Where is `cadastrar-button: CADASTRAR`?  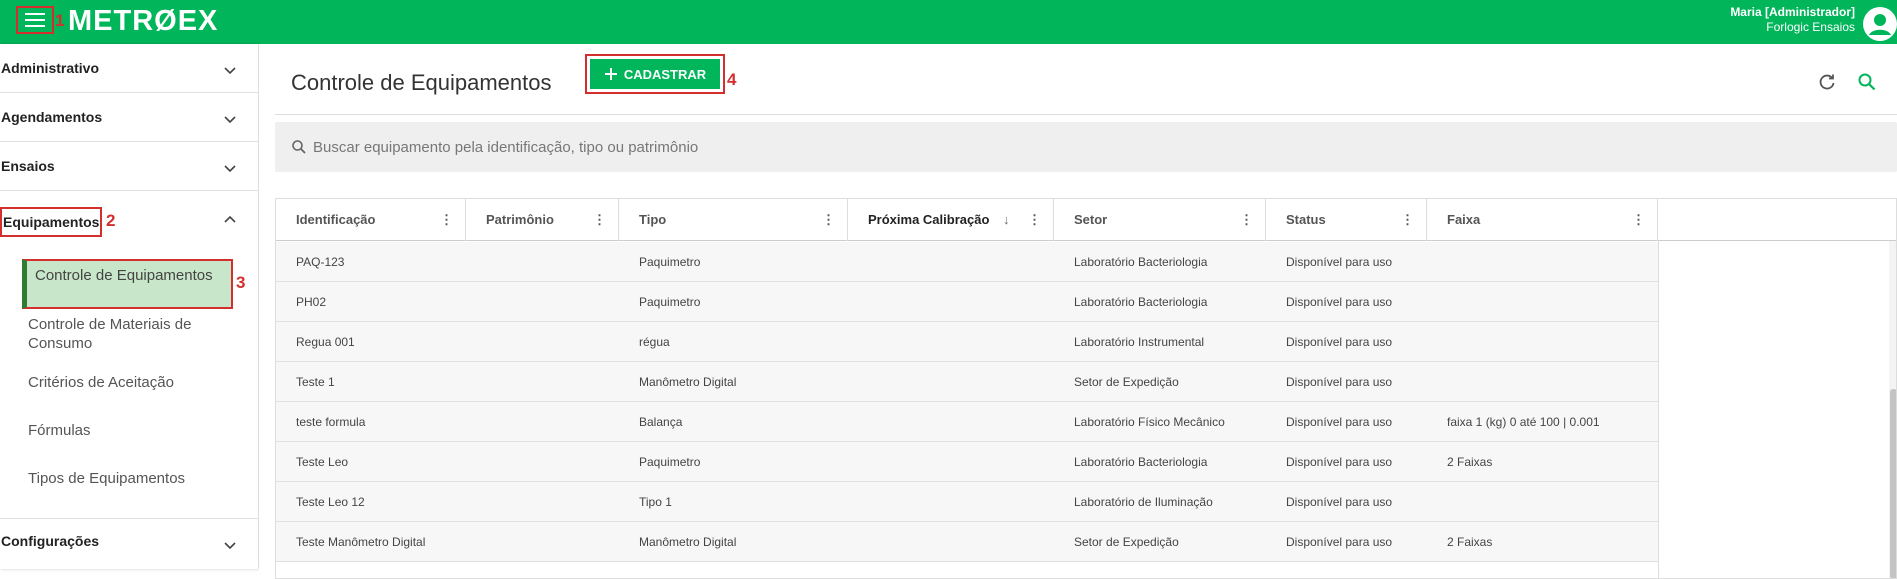 cadastrar-button: CADASTRAR is located at coordinates (655, 74).